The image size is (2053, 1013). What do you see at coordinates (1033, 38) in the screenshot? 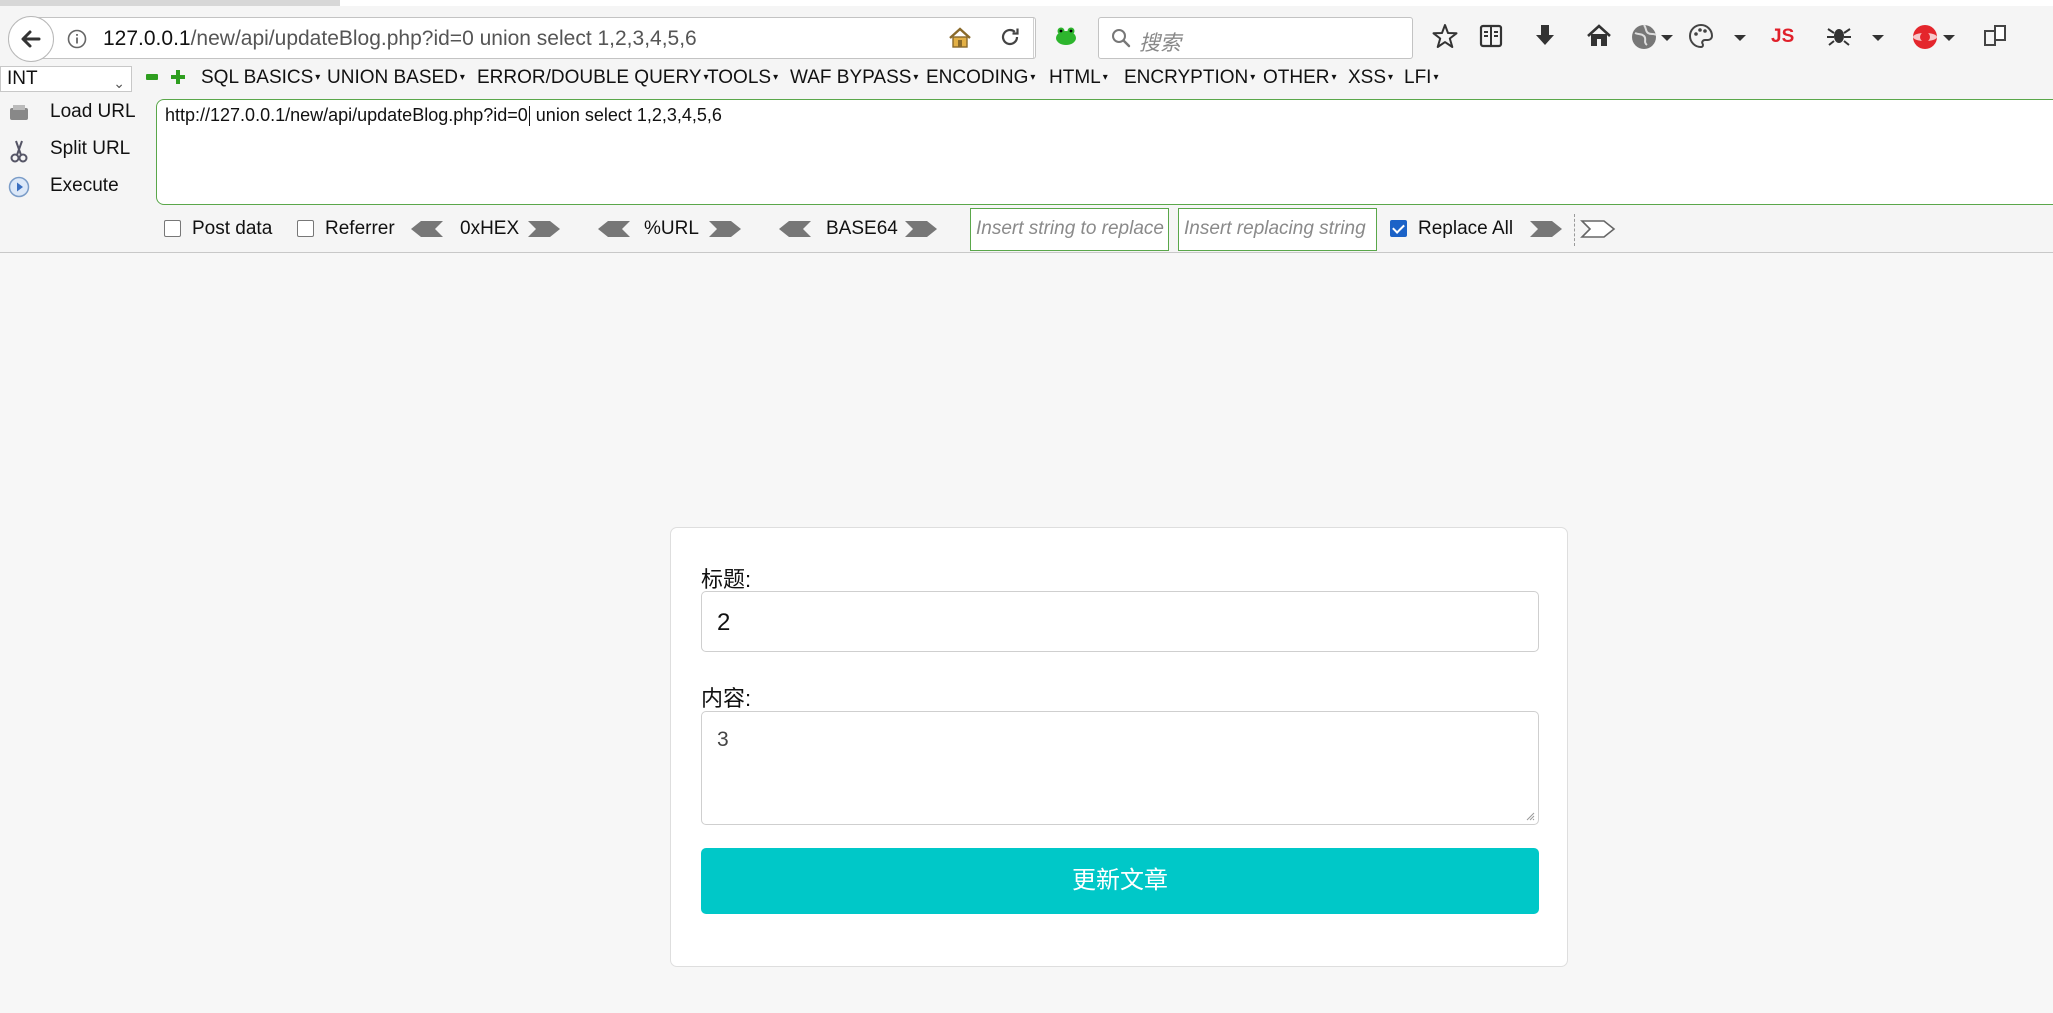
I see `address-divider` at bounding box center [1033, 38].